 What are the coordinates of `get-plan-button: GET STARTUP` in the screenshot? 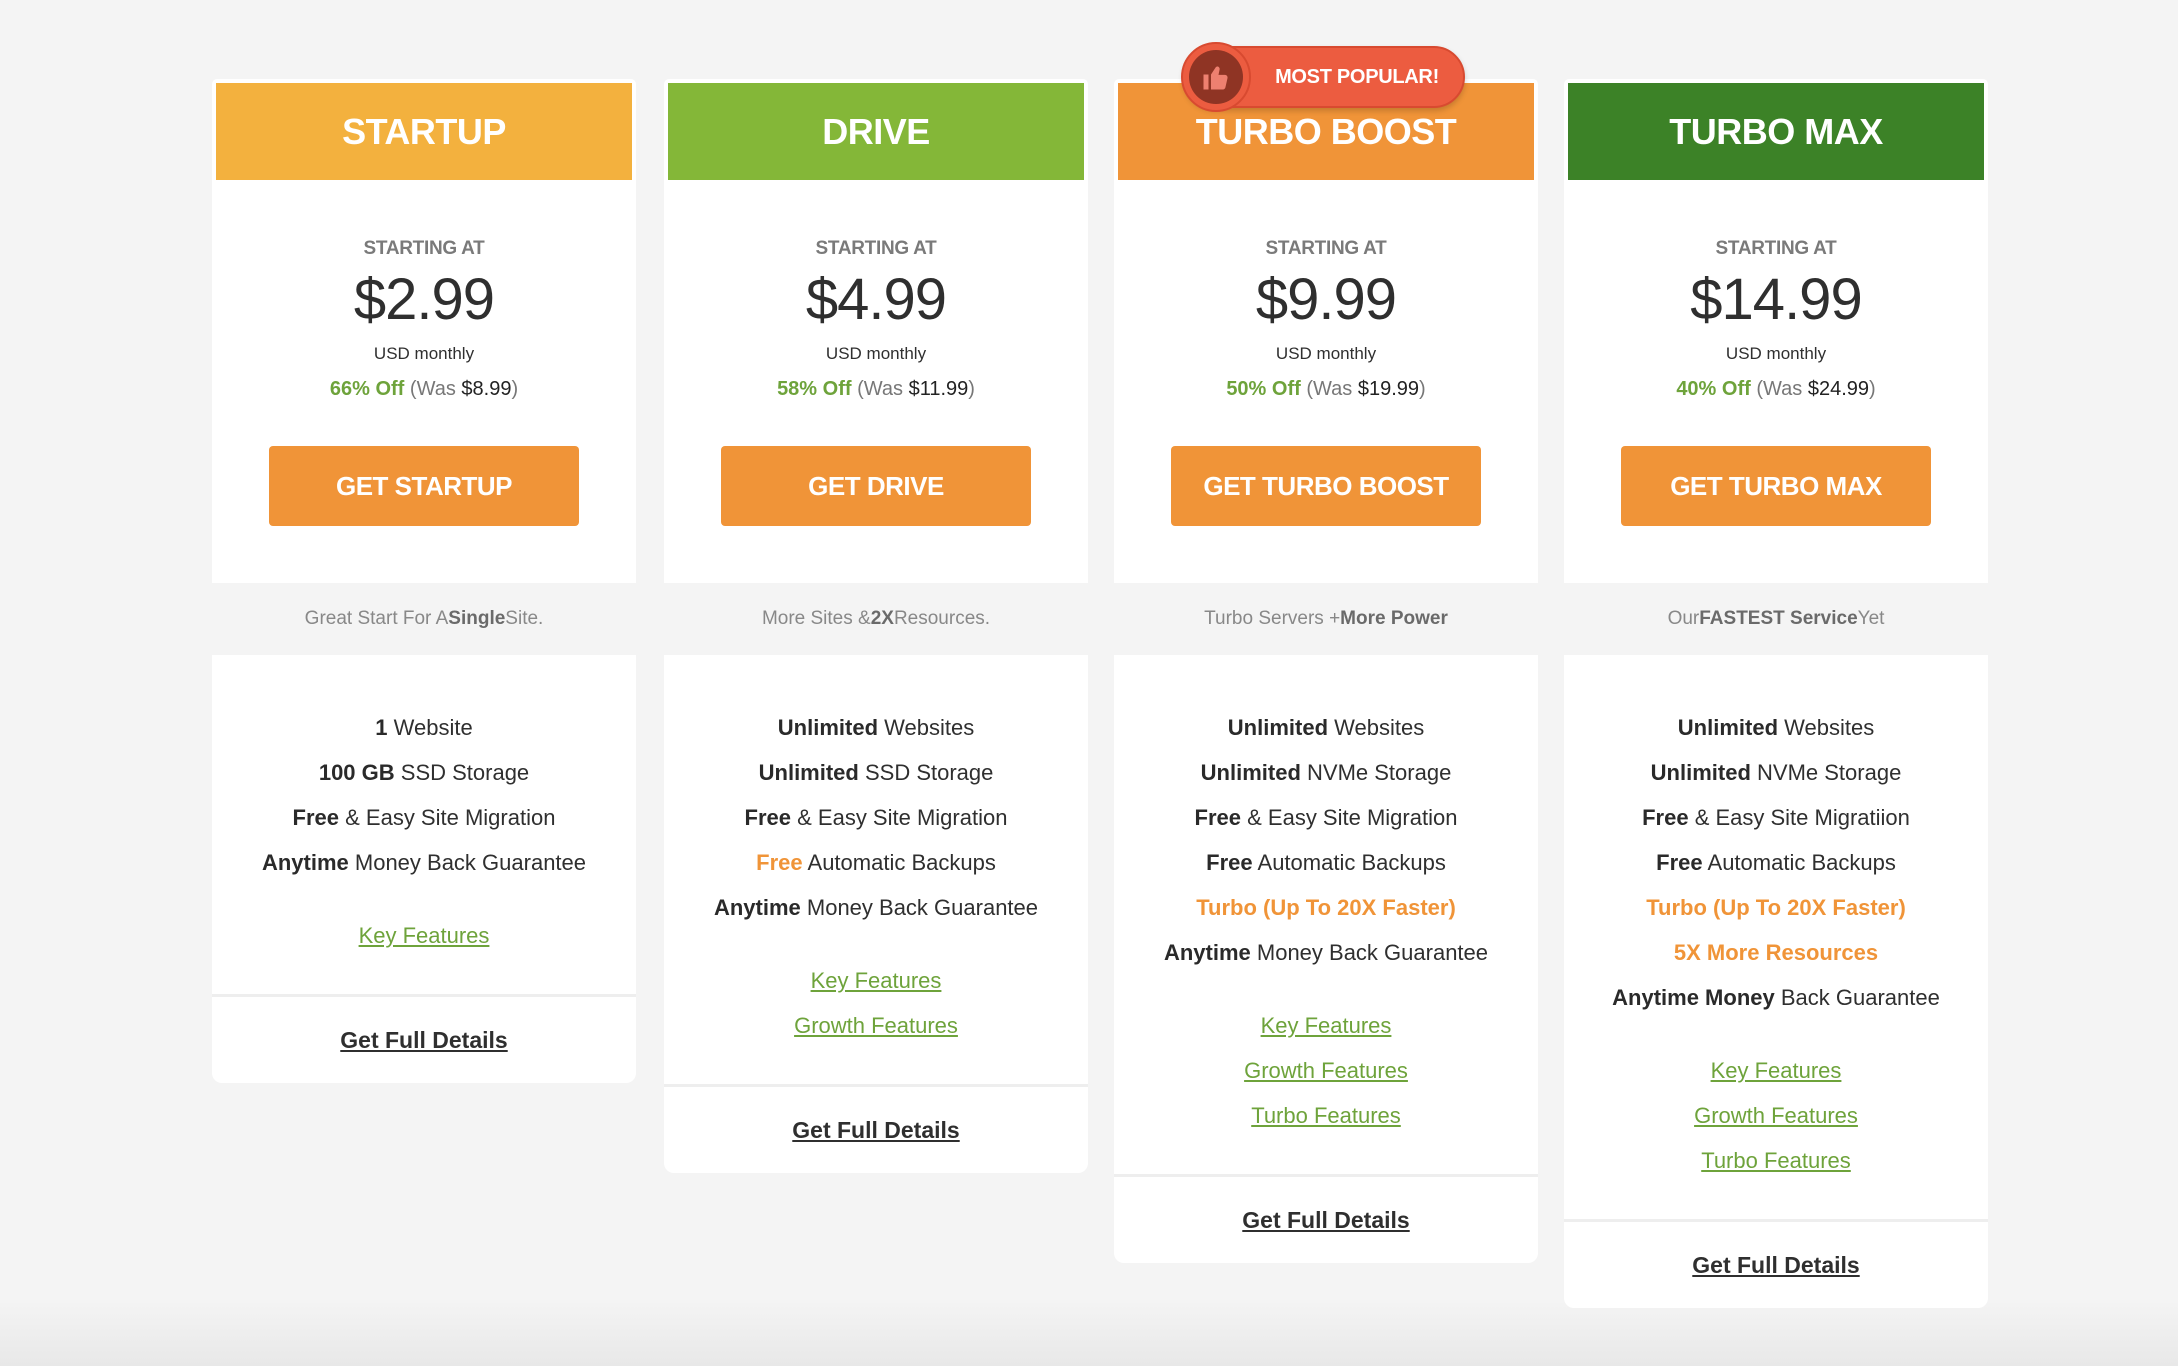 It's located at (424, 486).